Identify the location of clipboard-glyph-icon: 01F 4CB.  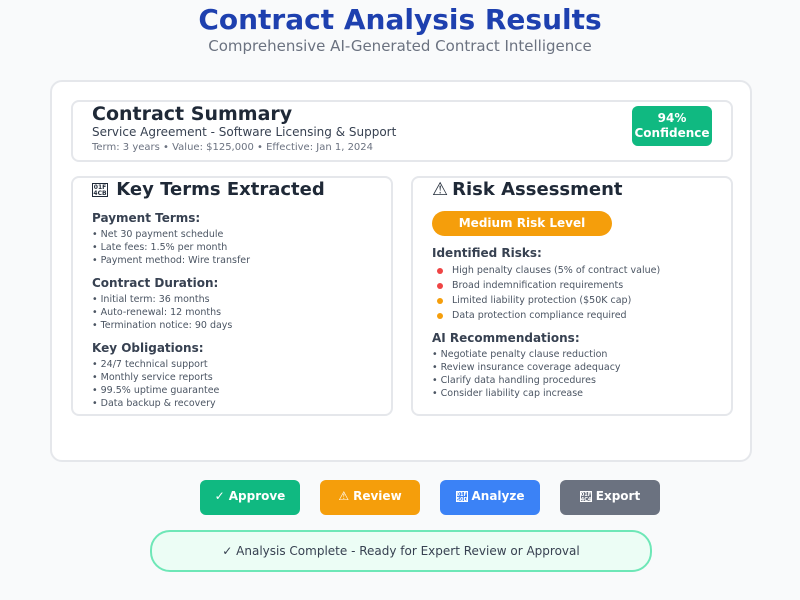
(100, 190).